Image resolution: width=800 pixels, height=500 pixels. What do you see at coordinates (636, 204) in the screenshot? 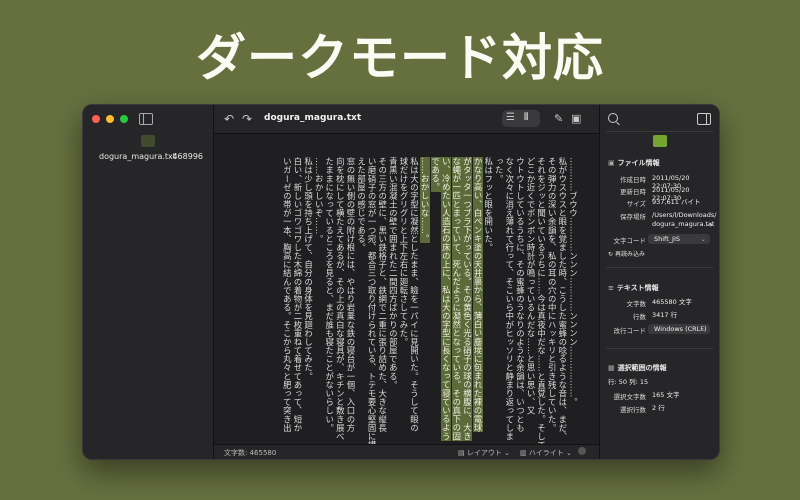
I see `size-label: サイズ` at bounding box center [636, 204].